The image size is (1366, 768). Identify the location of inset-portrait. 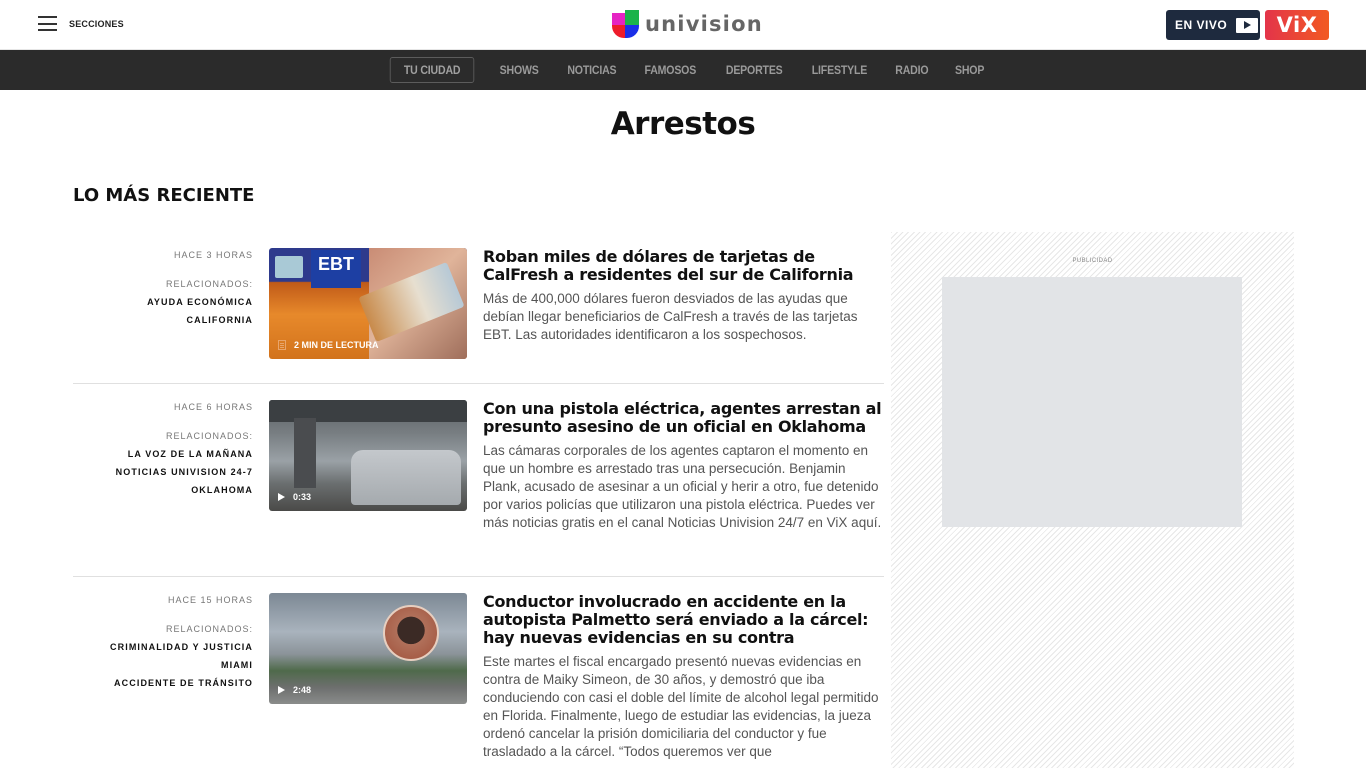
(411, 633).